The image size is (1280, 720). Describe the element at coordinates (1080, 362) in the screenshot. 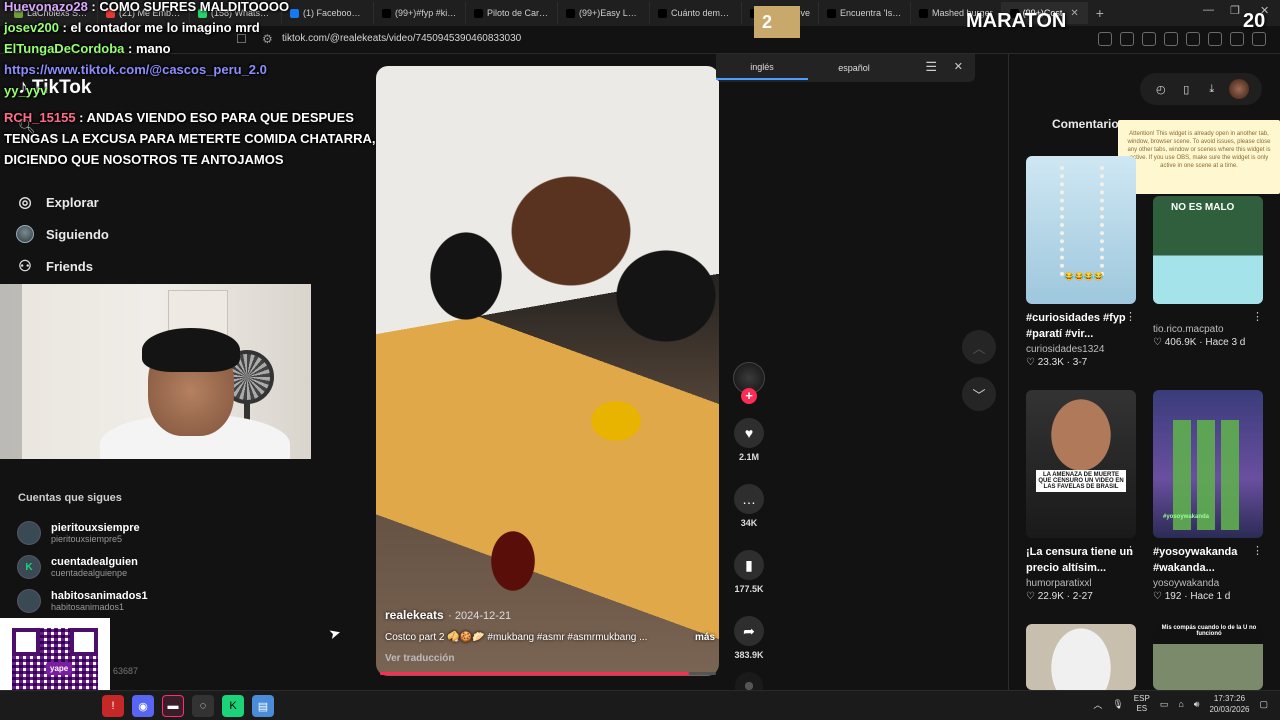

I see `related-age: 3-7` at that location.